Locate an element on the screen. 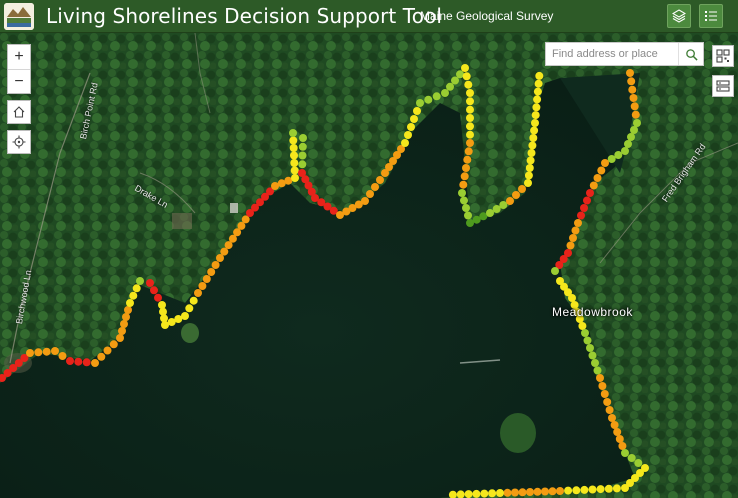 The height and width of the screenshot is (498, 738). zoom-in-button: + is located at coordinates (19, 57).